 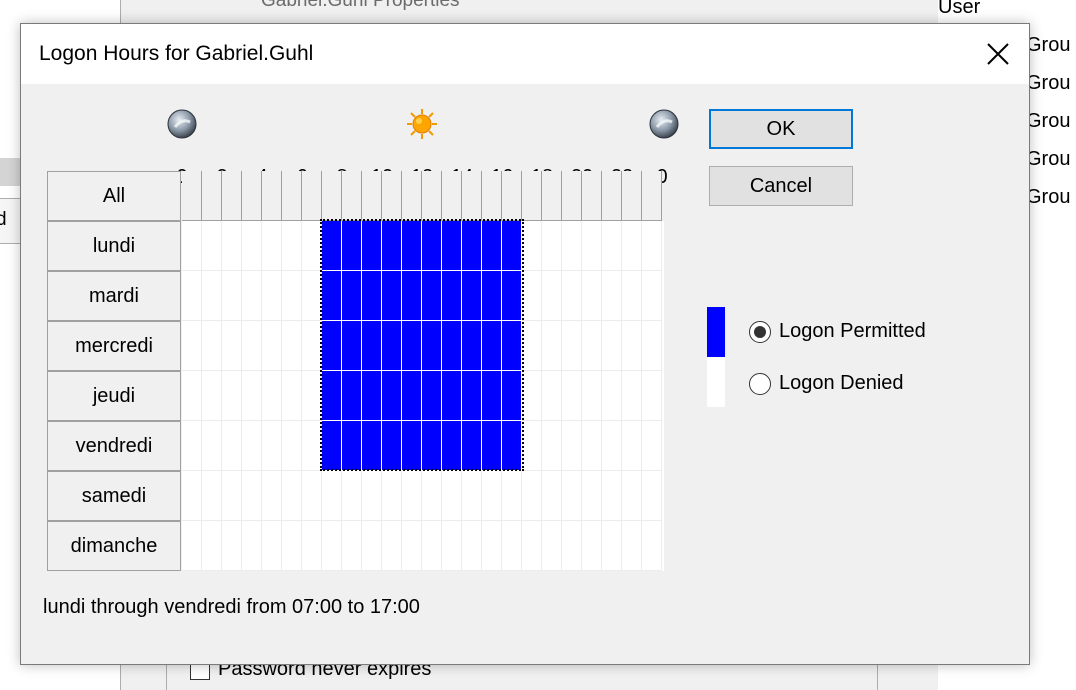 What do you see at coordinates (760, 383) in the screenshot?
I see `radio-button` at bounding box center [760, 383].